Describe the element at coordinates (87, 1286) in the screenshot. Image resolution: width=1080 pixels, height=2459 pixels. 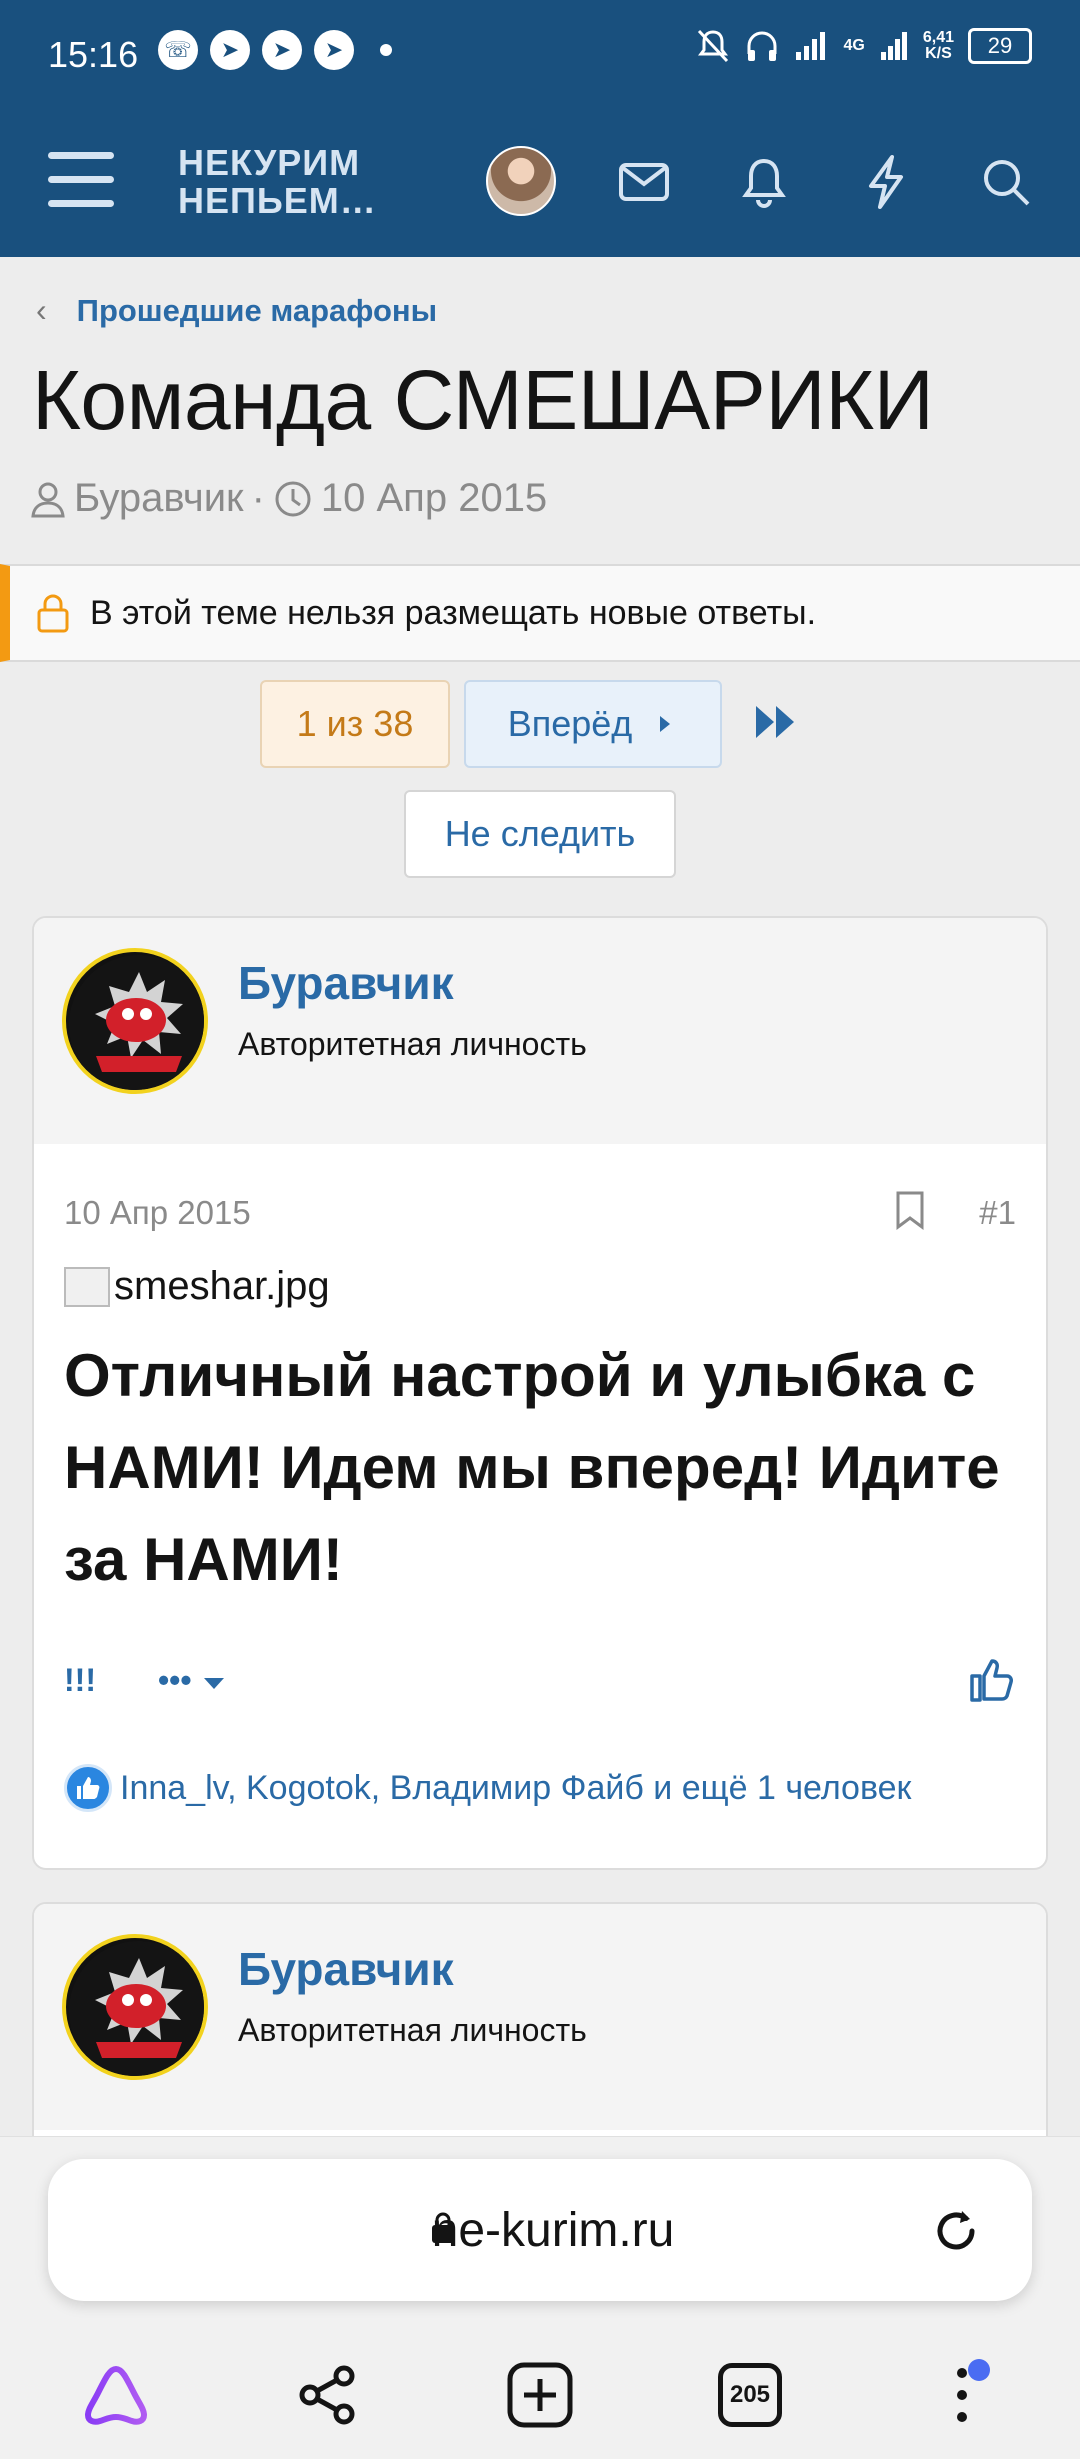
I see `broken-image-icon` at that location.